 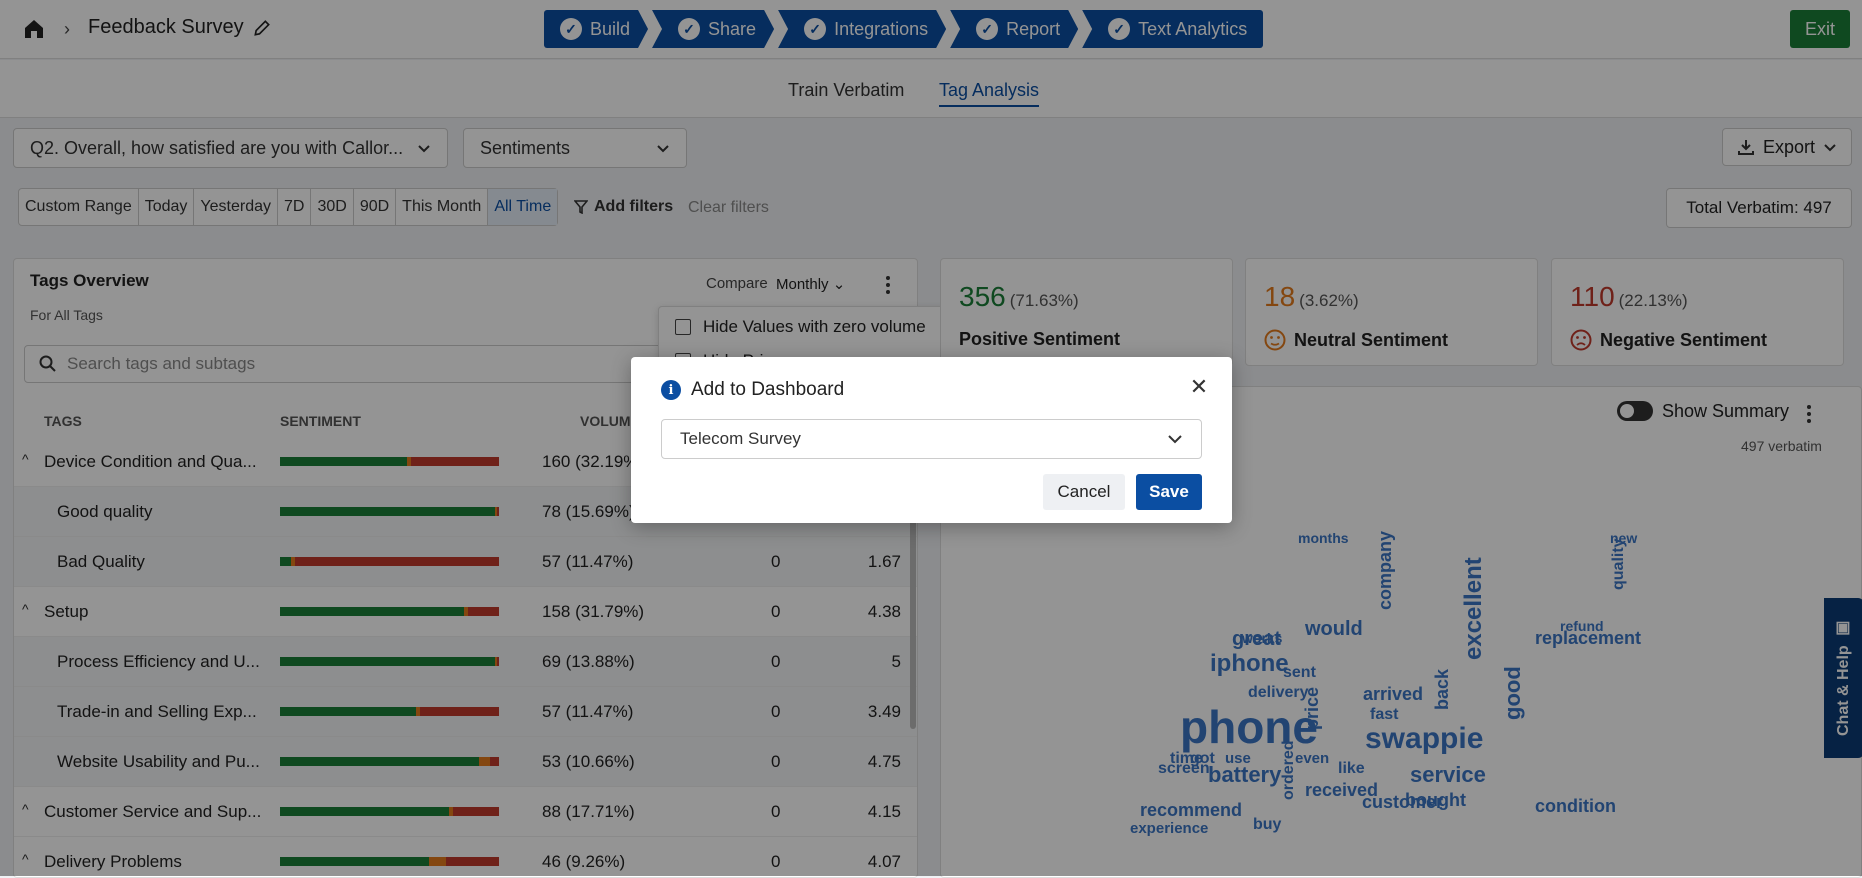 I want to click on save-button: Save, so click(x=1169, y=492).